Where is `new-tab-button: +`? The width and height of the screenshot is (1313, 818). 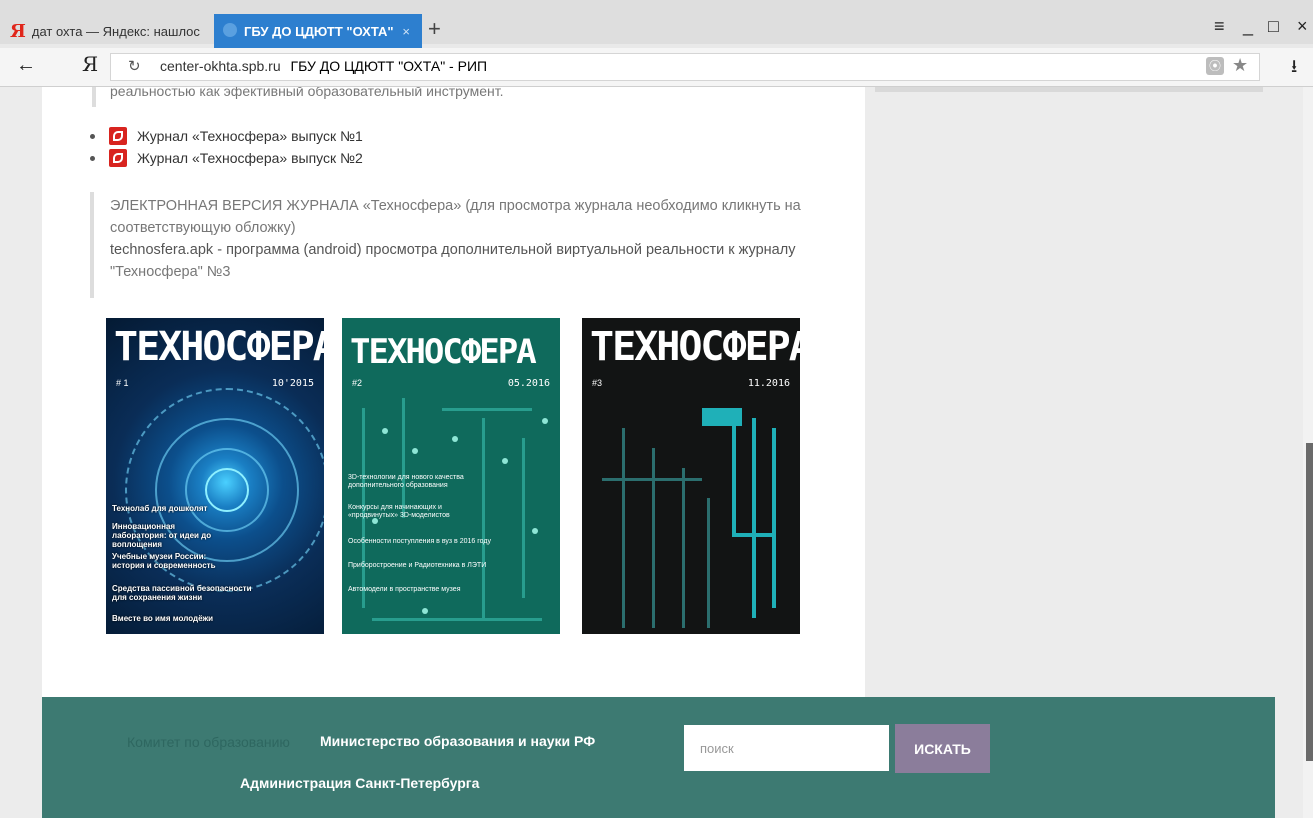 new-tab-button: + is located at coordinates (434, 29).